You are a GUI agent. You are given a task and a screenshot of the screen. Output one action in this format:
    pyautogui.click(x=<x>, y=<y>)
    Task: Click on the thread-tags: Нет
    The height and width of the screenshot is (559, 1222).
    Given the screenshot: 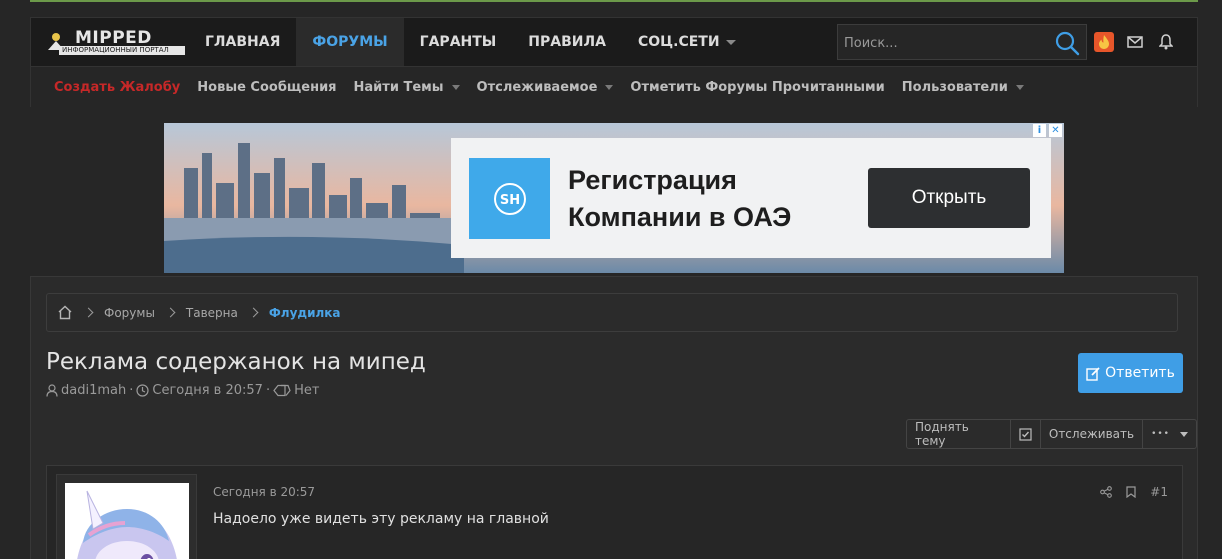 What is the action you would take?
    pyautogui.click(x=296, y=390)
    